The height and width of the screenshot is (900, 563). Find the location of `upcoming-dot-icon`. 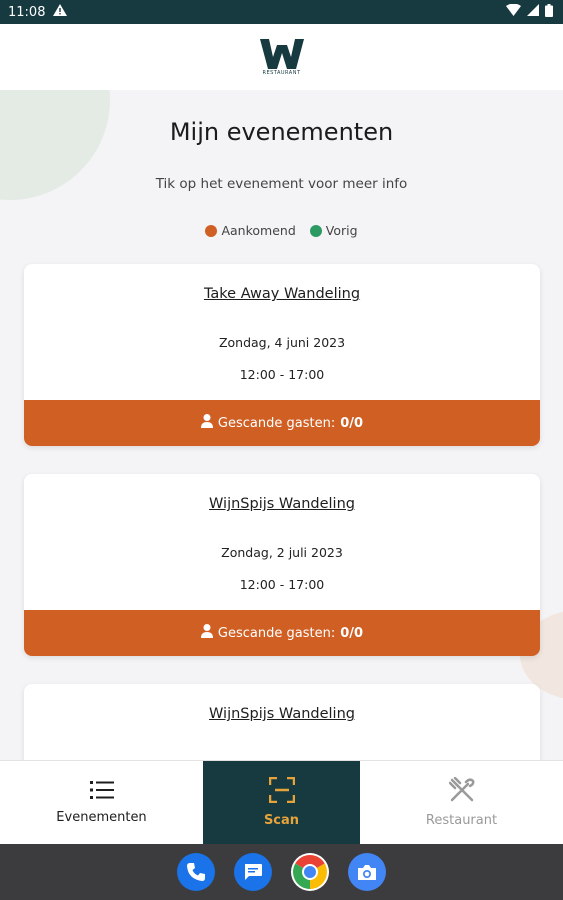

upcoming-dot-icon is located at coordinates (211, 230).